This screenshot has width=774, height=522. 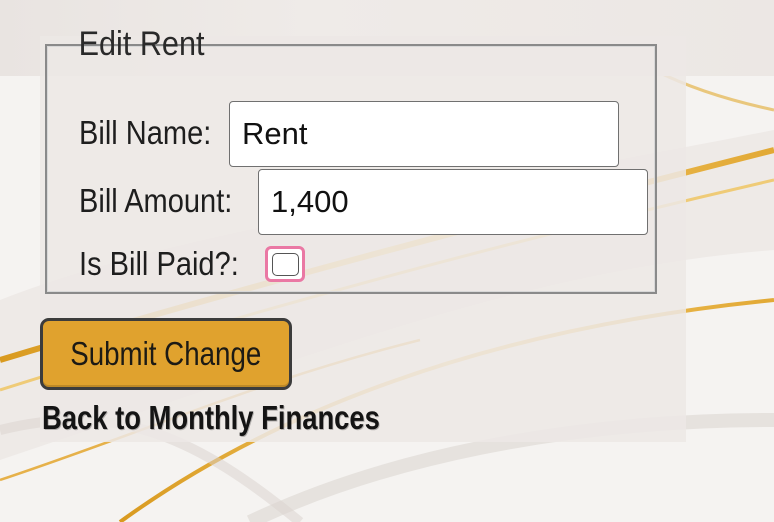 What do you see at coordinates (141, 44) in the screenshot?
I see `fieldset-legend: Edit Rent` at bounding box center [141, 44].